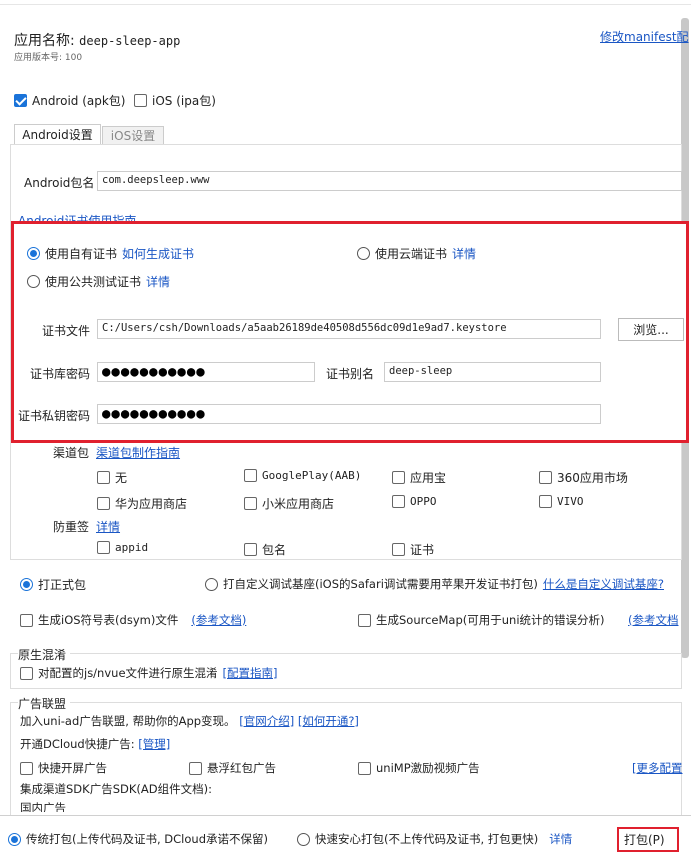  What do you see at coordinates (289, 503) in the screenshot?
I see `channel-option: 小米应用商店` at bounding box center [289, 503].